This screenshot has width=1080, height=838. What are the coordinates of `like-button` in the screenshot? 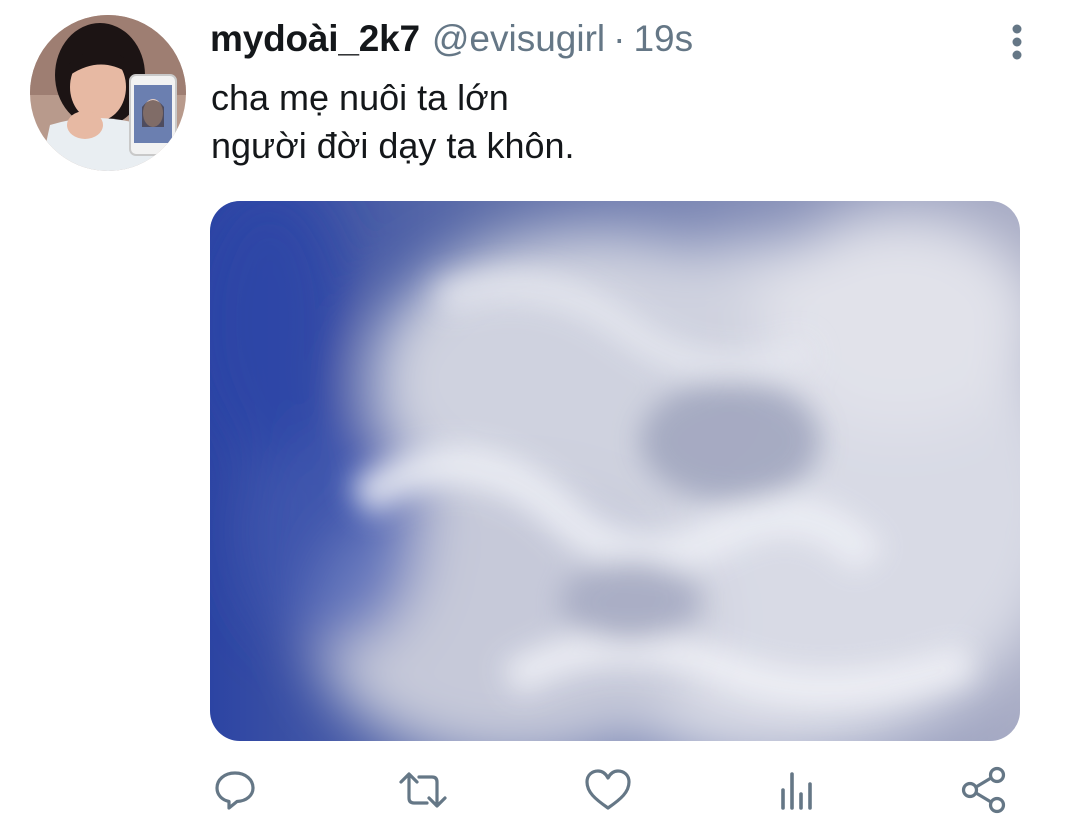 It's located at (608, 790).